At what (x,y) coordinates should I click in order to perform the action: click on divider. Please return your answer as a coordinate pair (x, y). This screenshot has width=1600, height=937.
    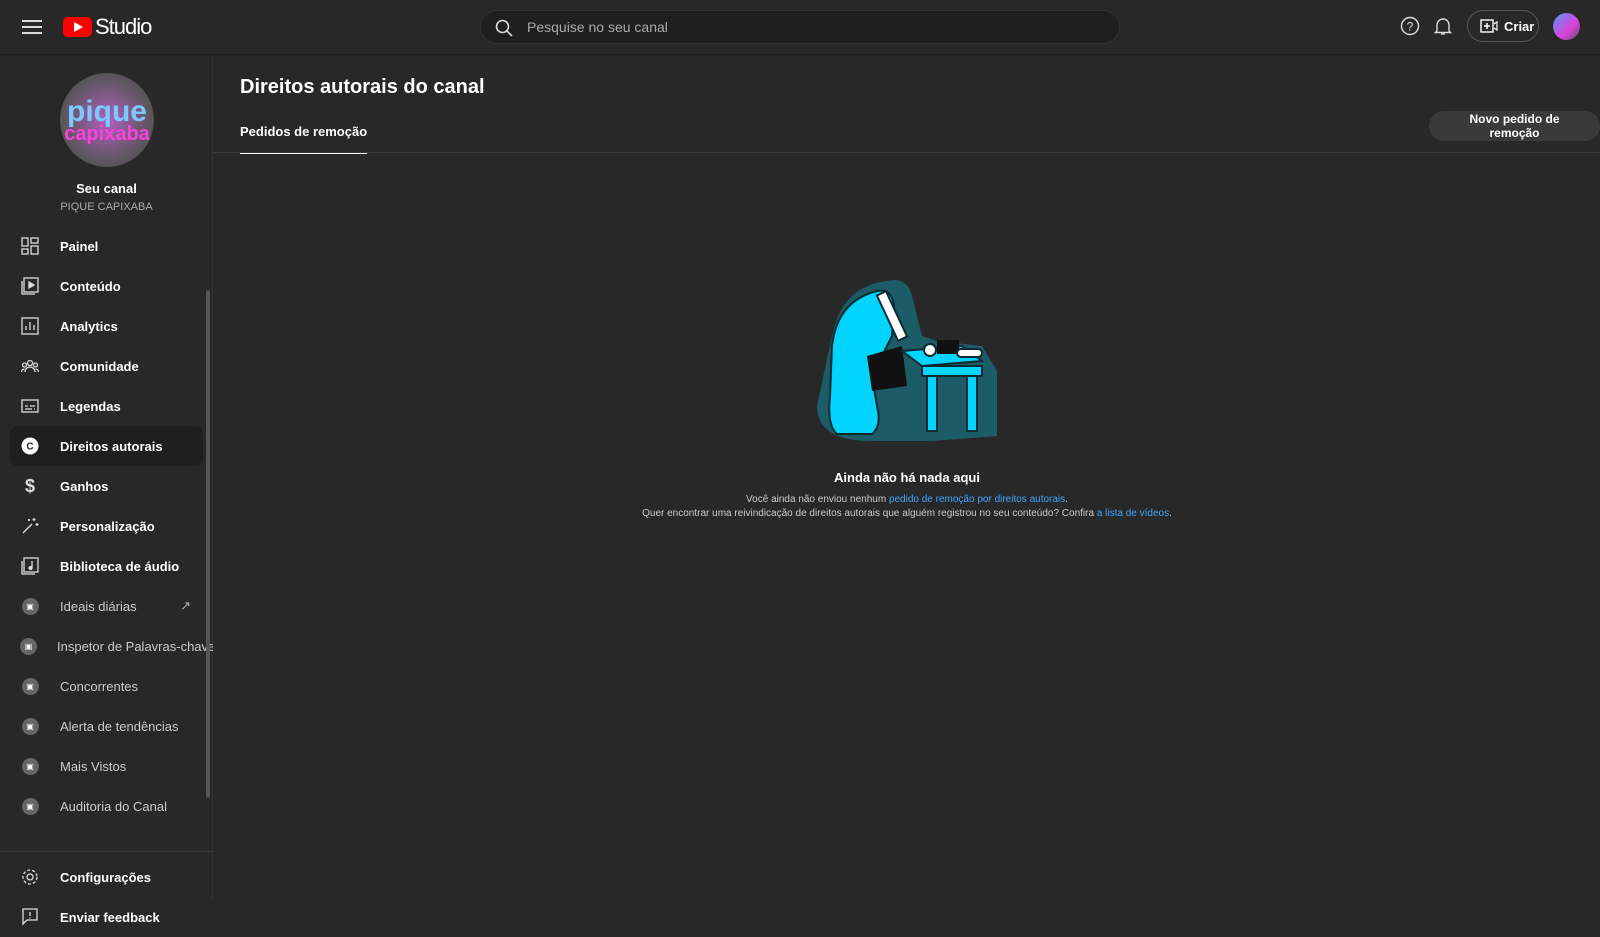
    Looking at the image, I should click on (907, 152).